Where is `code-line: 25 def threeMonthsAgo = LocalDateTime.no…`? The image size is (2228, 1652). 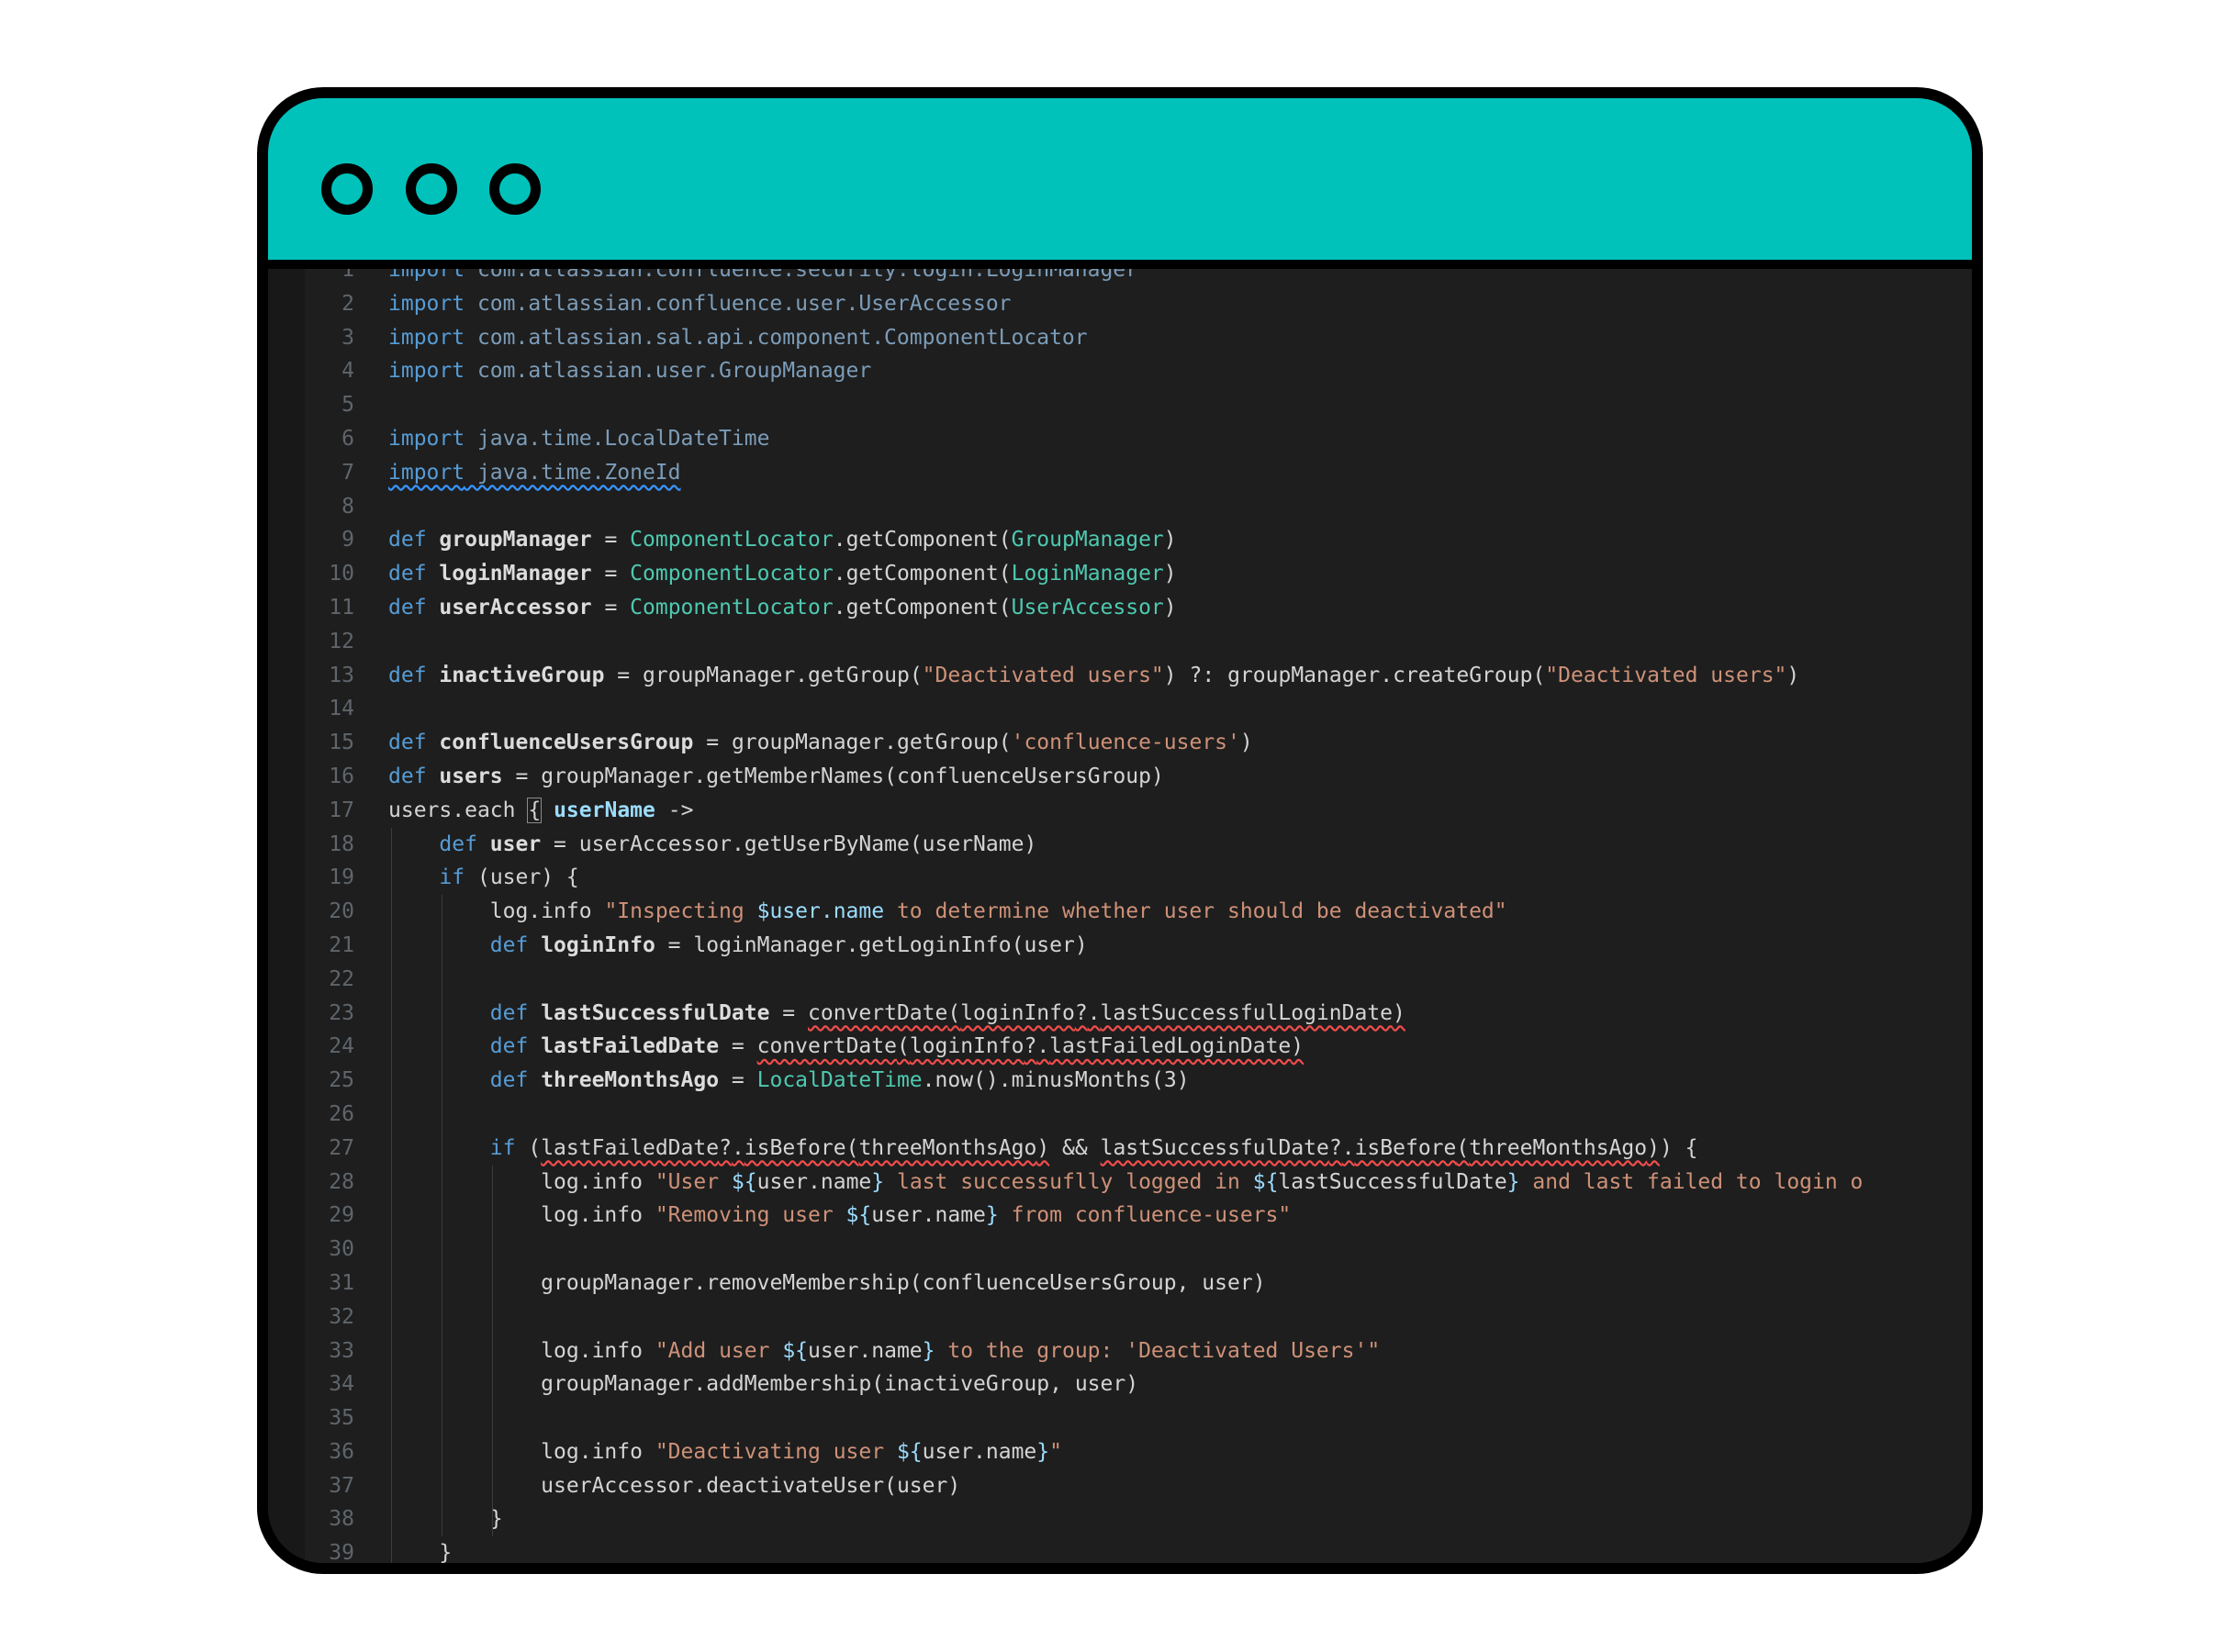
code-line: 25 def threeMonthsAgo = LocalDateTime.no… is located at coordinates (1120, 1081).